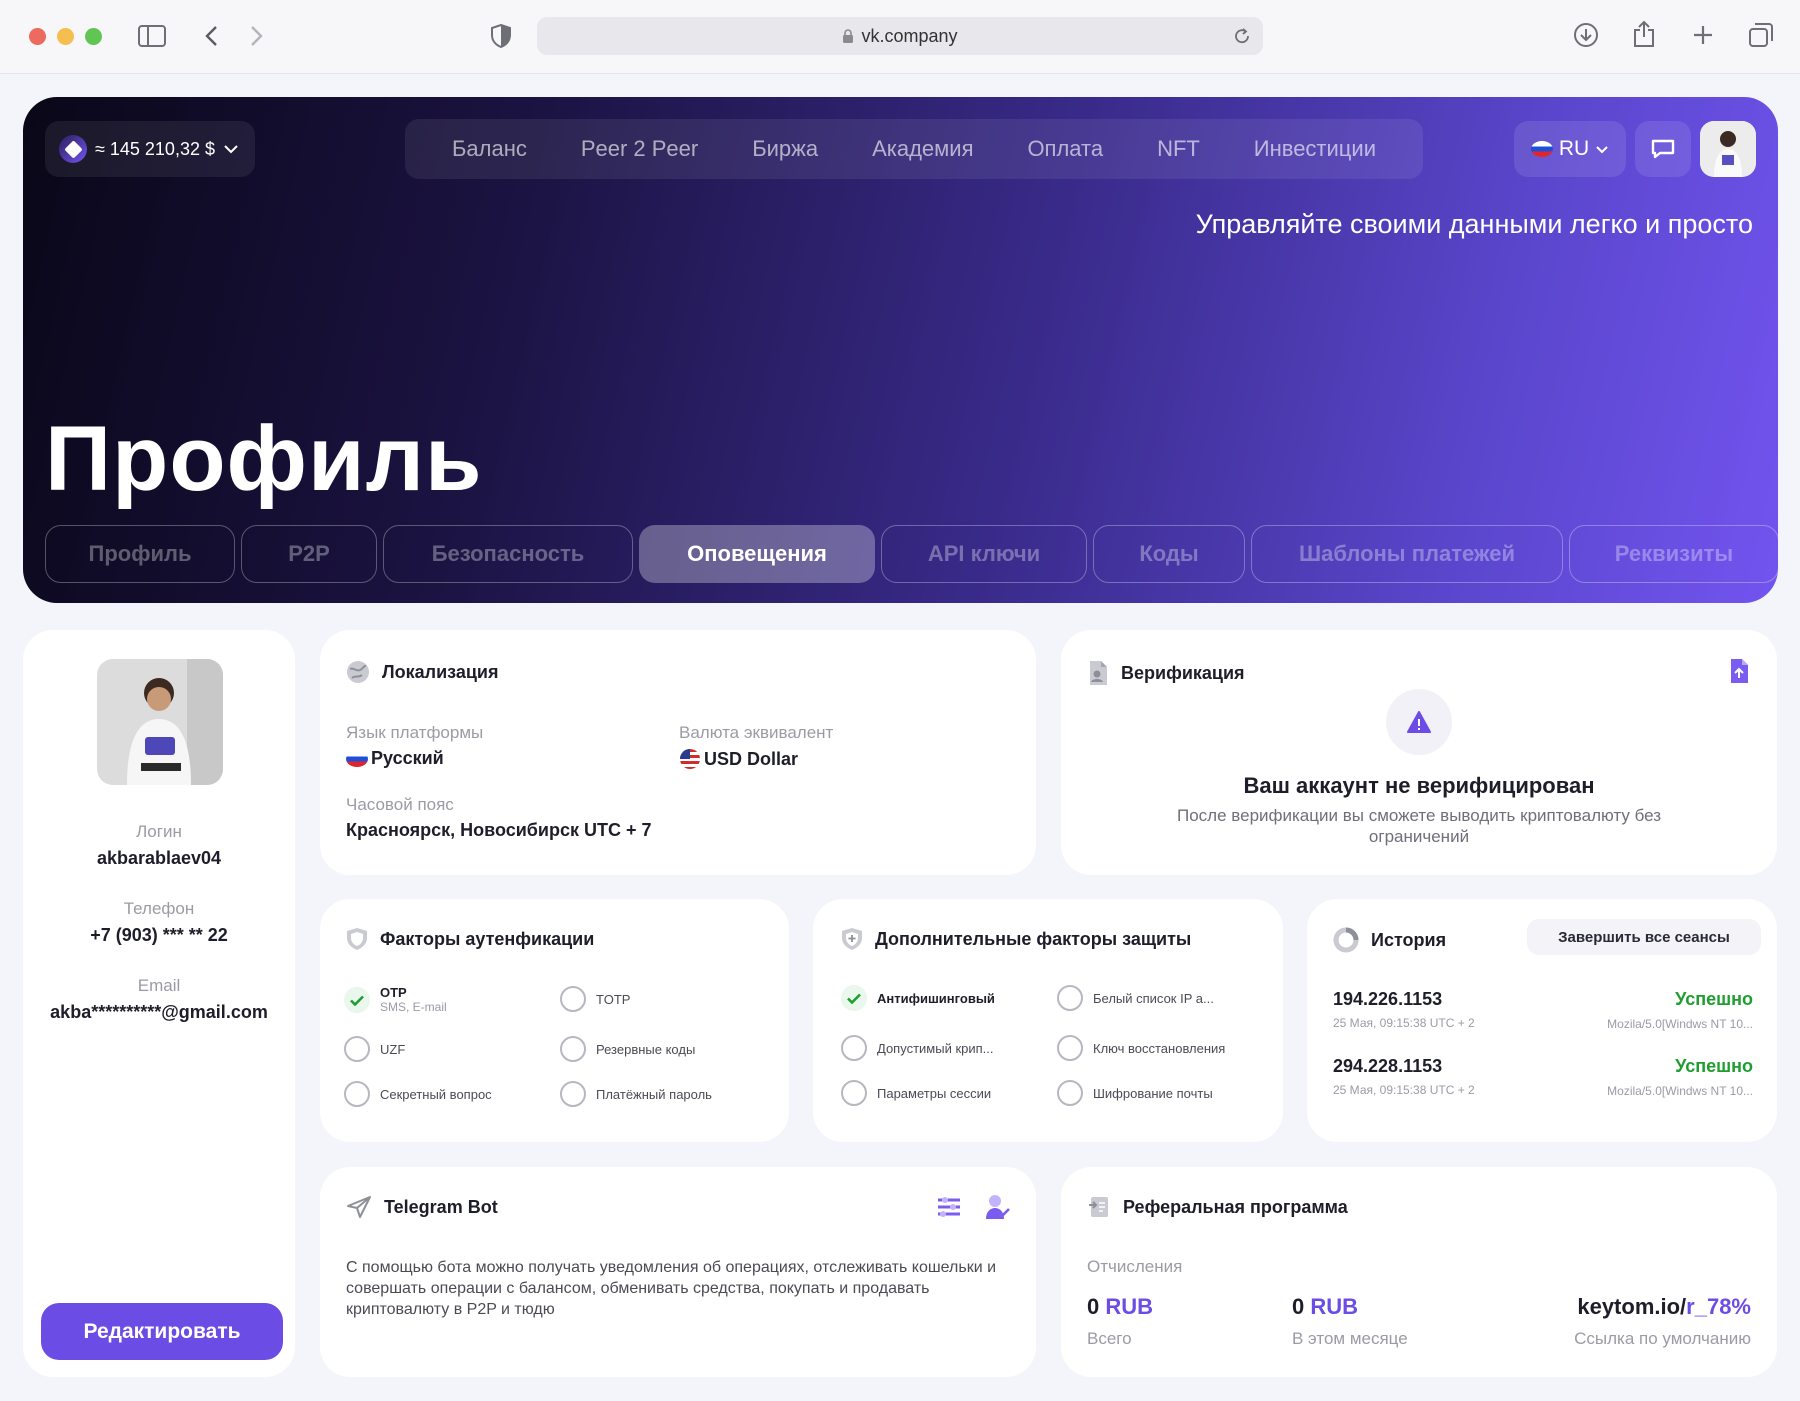 This screenshot has height=1401, width=1800. Describe the element at coordinates (984, 554) in the screenshot. I see `tab-api-keys: API ключи` at that location.